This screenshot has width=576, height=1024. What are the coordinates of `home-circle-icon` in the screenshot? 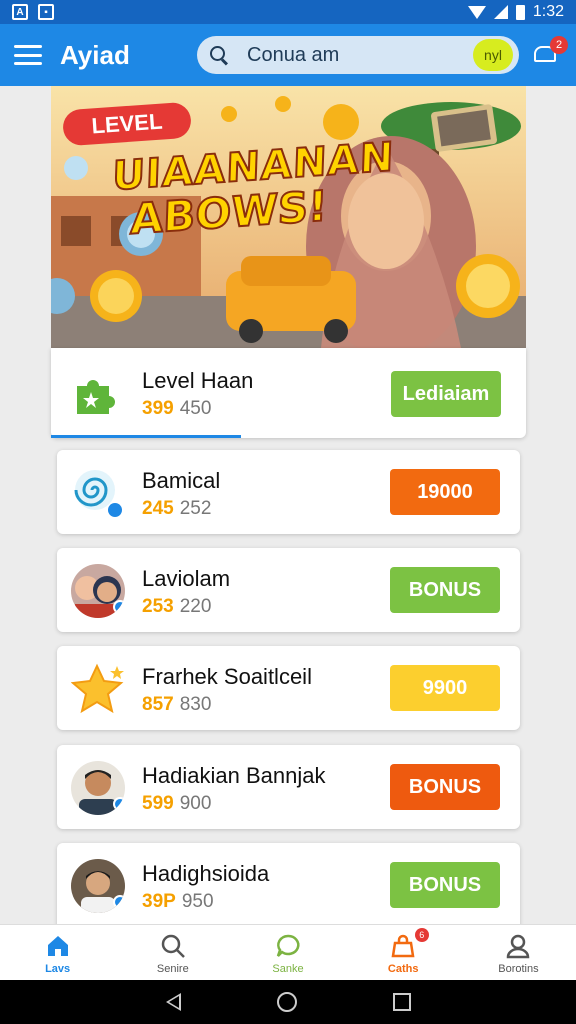 It's located at (286, 1002).